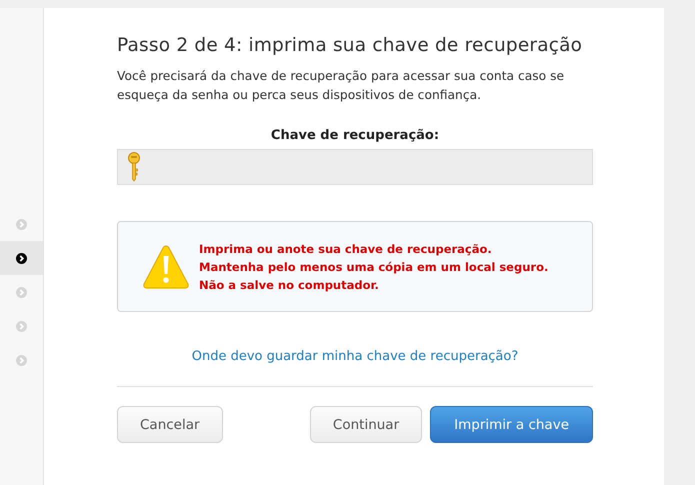 The height and width of the screenshot is (485, 695). Describe the element at coordinates (355, 356) in the screenshot. I see `help-link: Onde devo guardar minha chave de recuperação?` at that location.